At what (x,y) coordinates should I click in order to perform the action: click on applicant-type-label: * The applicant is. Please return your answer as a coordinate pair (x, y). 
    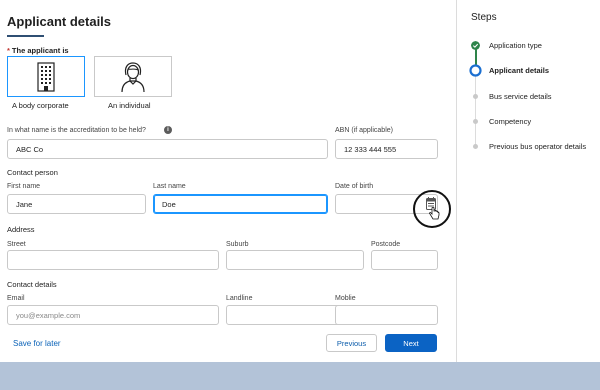
    Looking at the image, I should click on (38, 50).